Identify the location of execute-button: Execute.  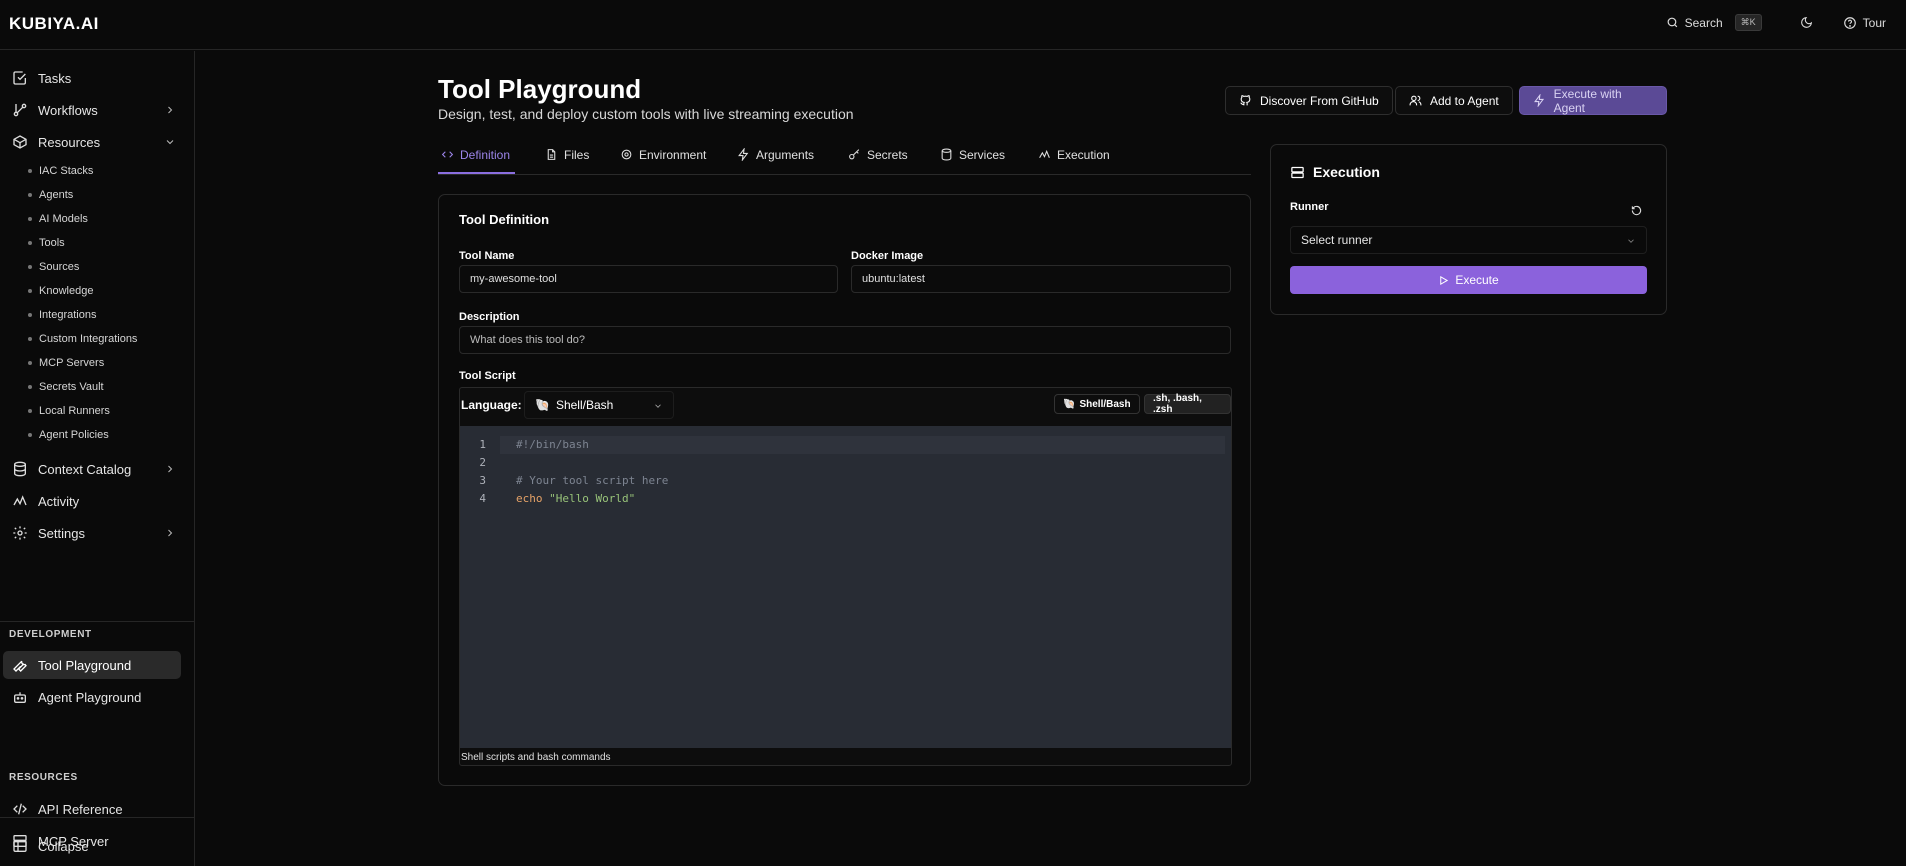
(1468, 280).